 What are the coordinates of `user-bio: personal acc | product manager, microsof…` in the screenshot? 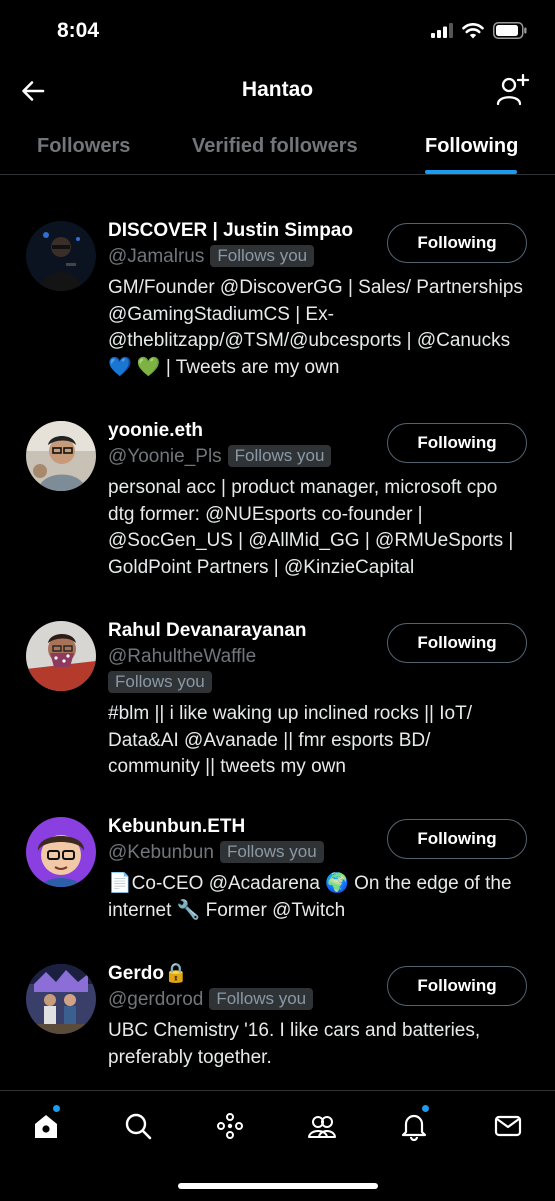 It's located at (311, 527).